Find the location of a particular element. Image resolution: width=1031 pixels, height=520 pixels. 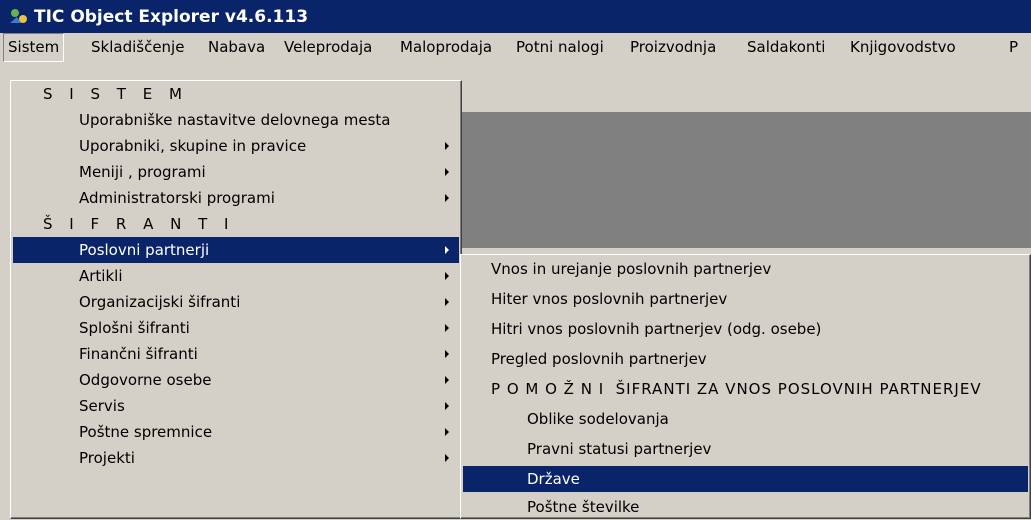

submenu-item-vnos-urejanje: Vnos in urejanje poslovnih partnerjev is located at coordinates (745, 269).